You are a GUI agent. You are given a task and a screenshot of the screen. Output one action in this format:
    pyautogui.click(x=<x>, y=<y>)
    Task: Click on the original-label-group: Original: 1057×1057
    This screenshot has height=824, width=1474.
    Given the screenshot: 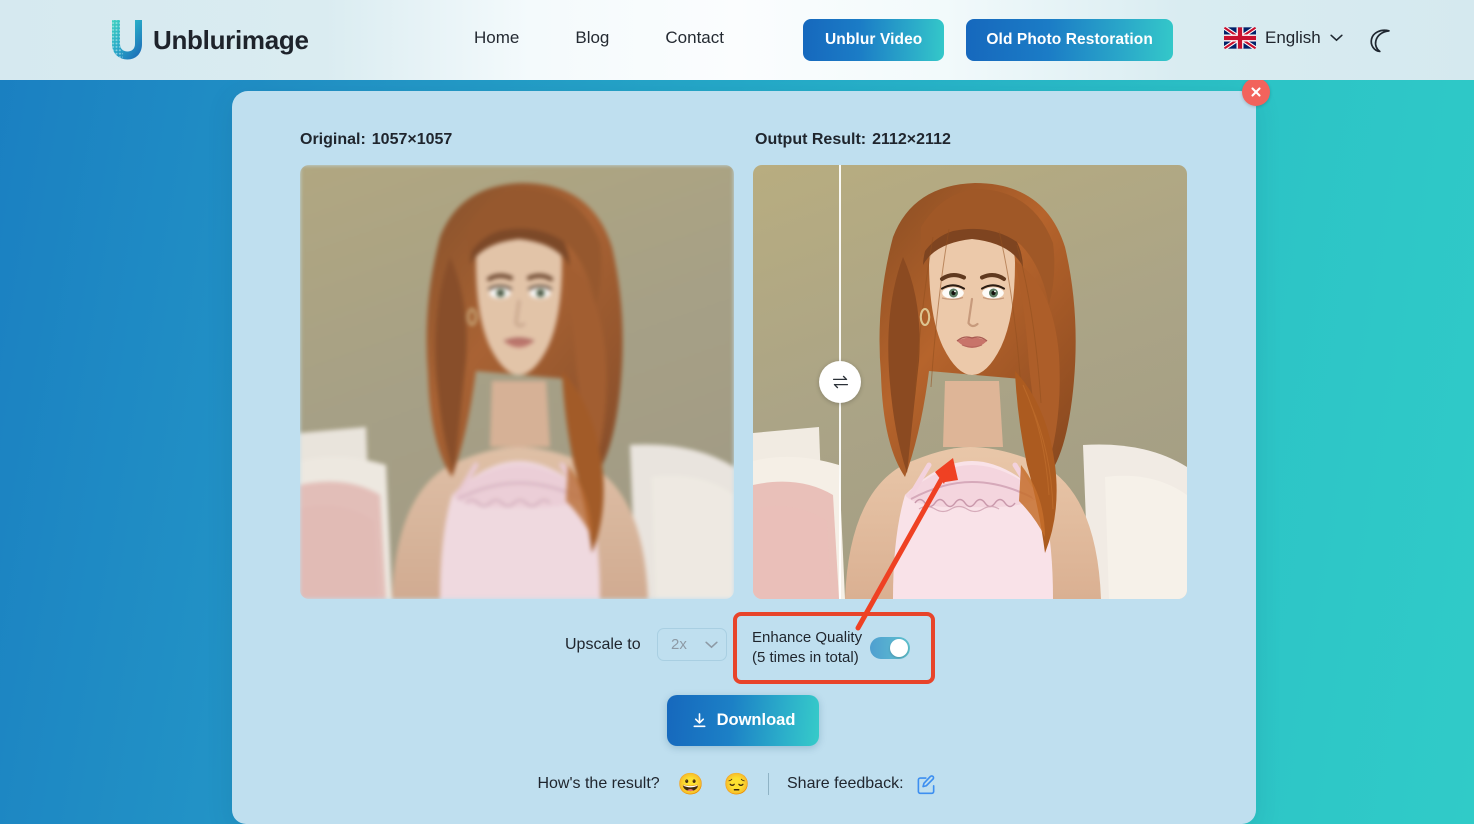 What is the action you would take?
    pyautogui.click(x=376, y=140)
    